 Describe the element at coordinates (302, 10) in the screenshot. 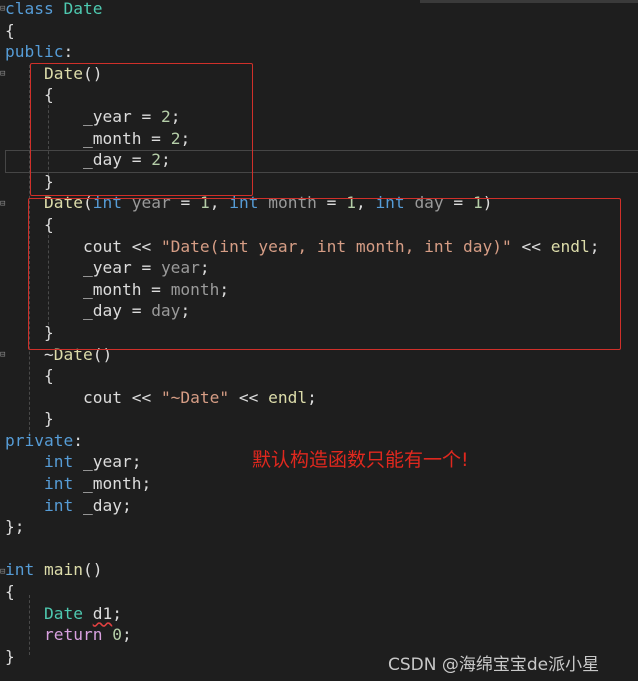

I see `code-line: class Date` at that location.